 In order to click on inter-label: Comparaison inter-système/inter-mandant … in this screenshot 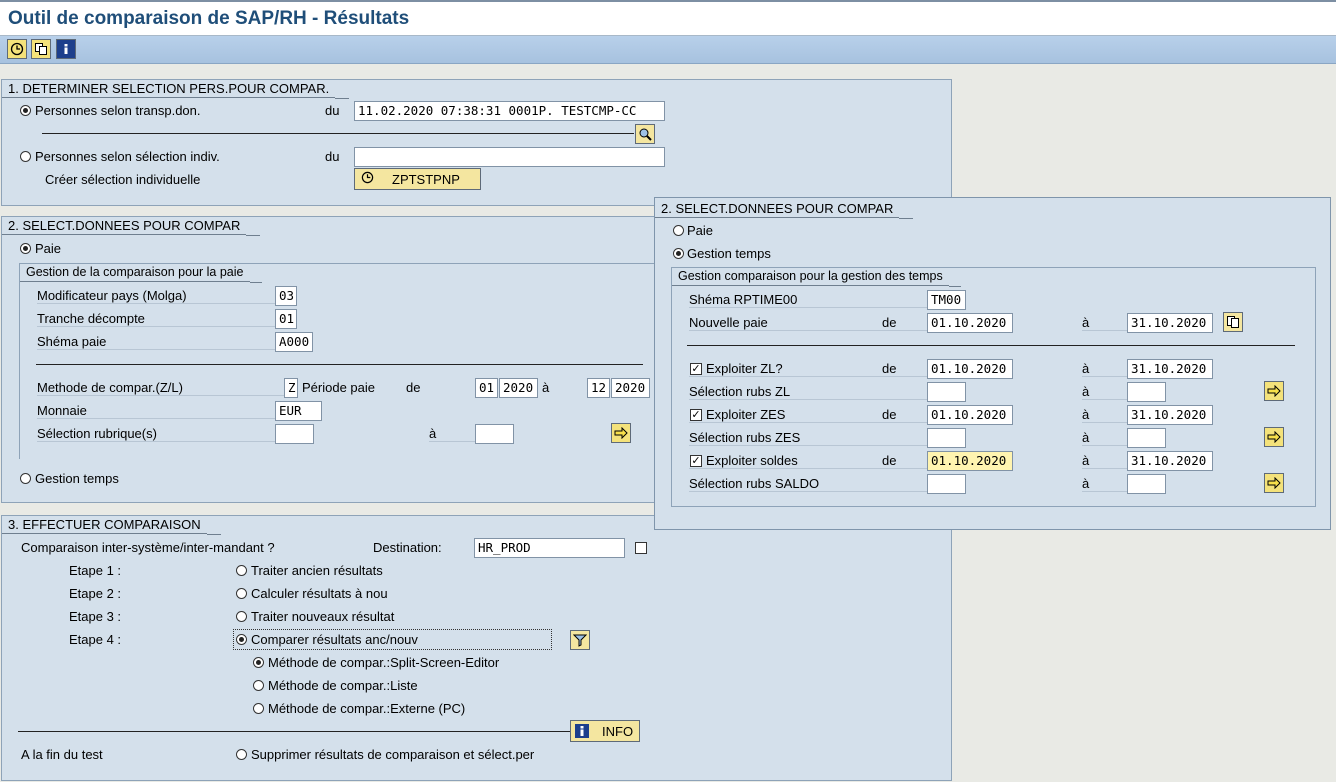, I will do `click(148, 547)`.